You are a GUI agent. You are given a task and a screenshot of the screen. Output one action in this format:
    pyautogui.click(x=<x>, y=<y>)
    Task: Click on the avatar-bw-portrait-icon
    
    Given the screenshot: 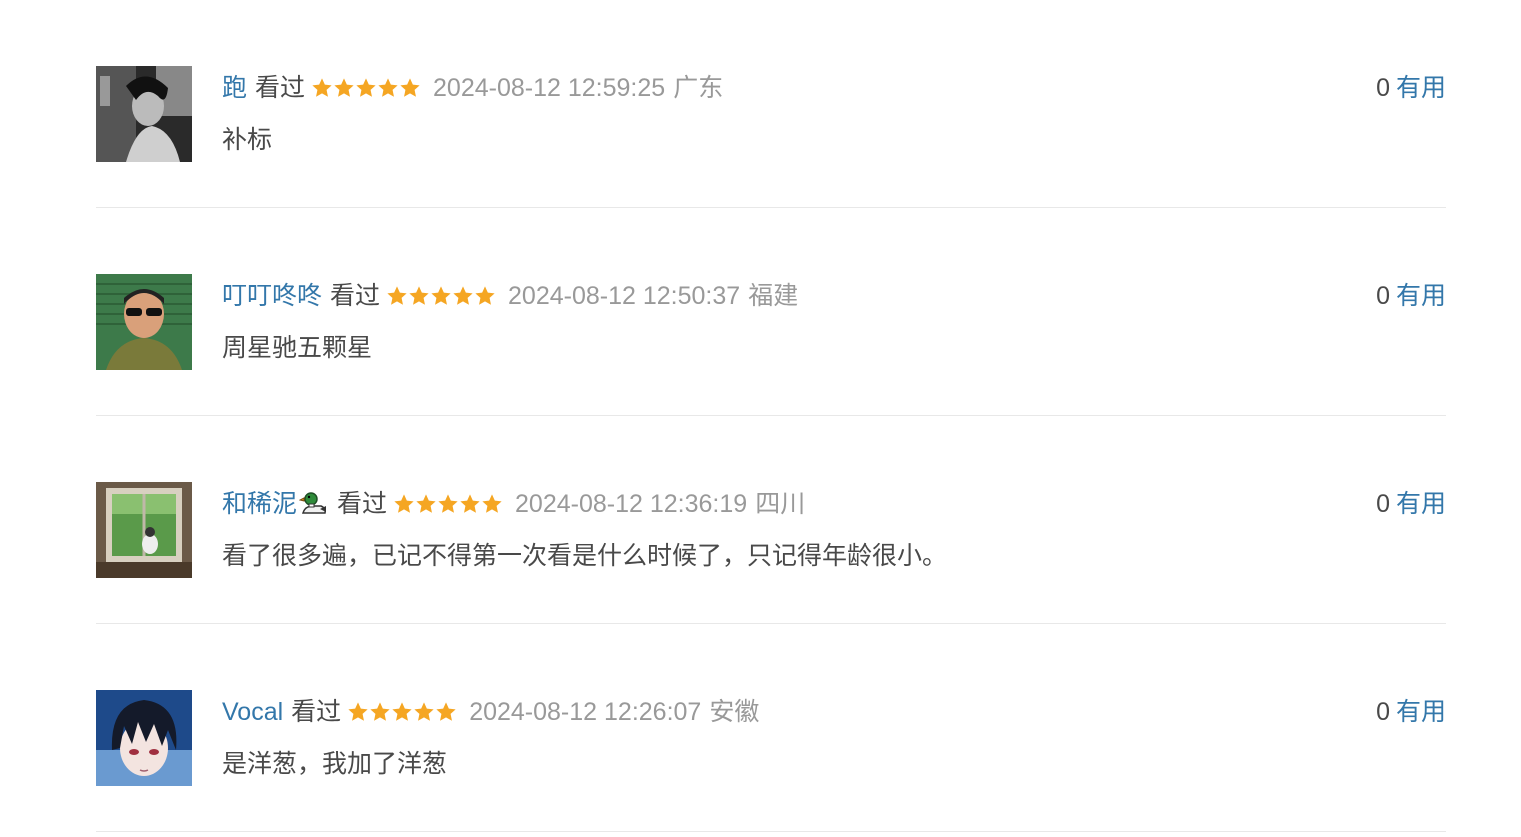 What is the action you would take?
    pyautogui.click(x=144, y=114)
    